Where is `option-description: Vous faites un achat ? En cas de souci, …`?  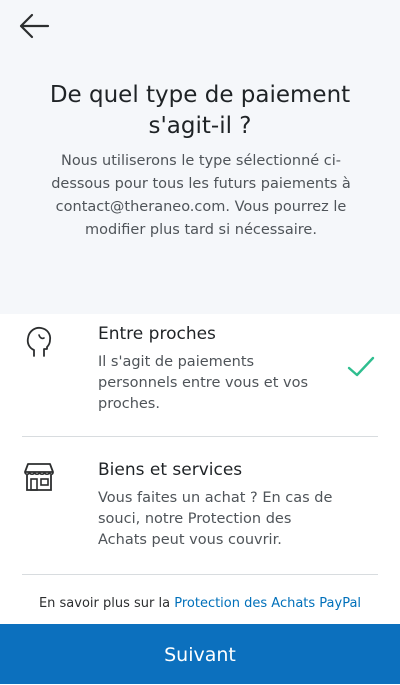
option-description: Vous faites un achat ? En cas de souci, … is located at coordinates (215, 519).